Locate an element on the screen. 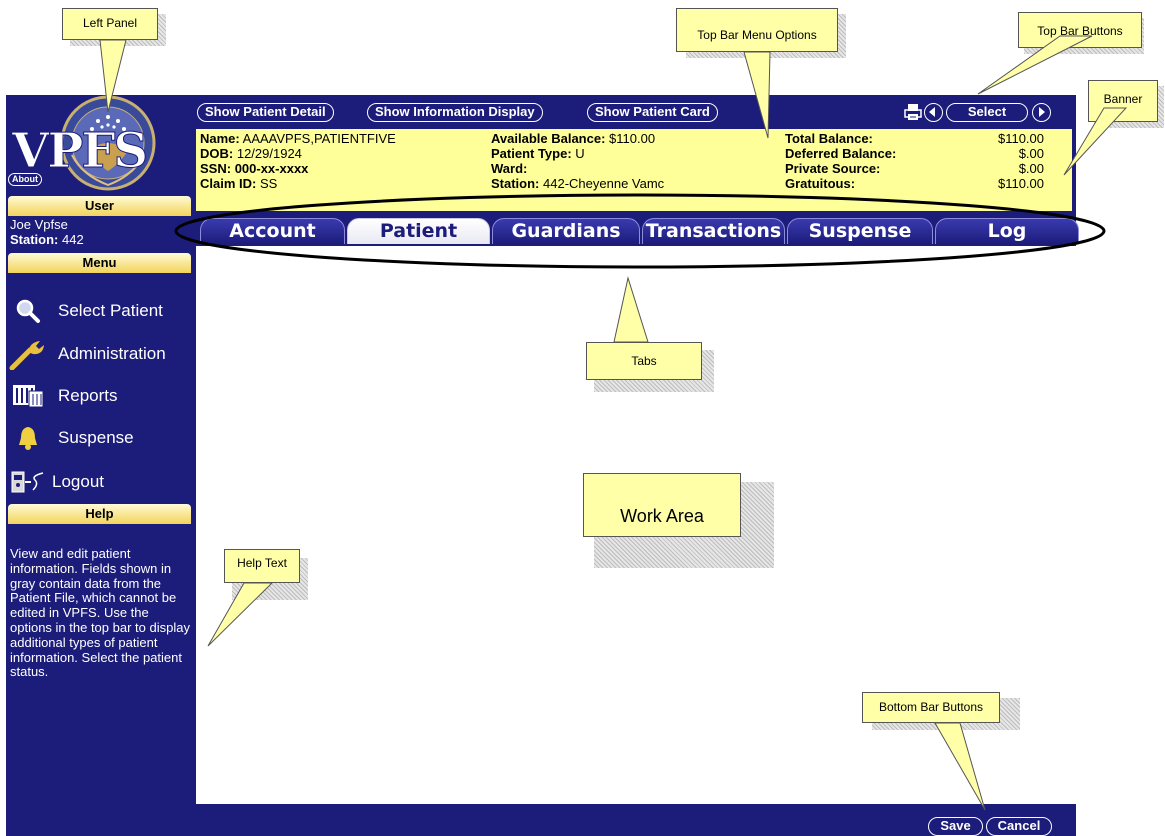 This screenshot has height=836, width=1165. banner-name-label: Name: is located at coordinates (220, 138).